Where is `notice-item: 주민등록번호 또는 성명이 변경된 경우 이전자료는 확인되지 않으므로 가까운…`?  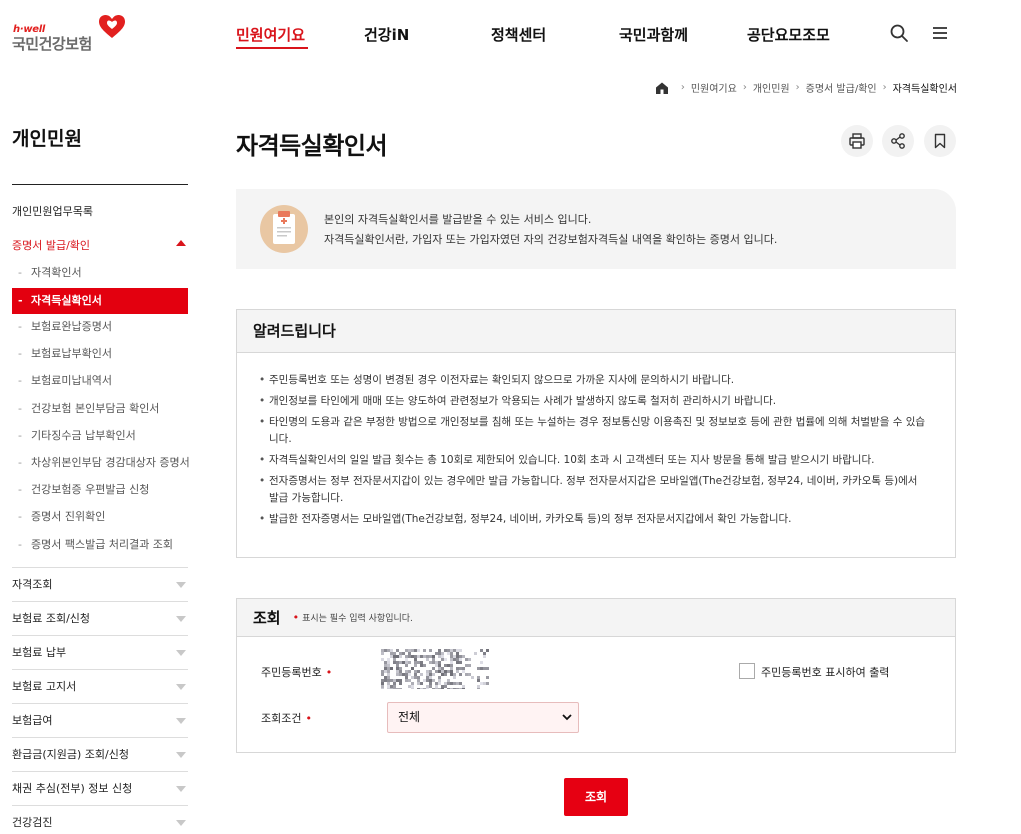 notice-item: 주민등록번호 또는 성명이 변경된 경우 이전자료는 확인되지 않으므로 가까운… is located at coordinates (593, 380).